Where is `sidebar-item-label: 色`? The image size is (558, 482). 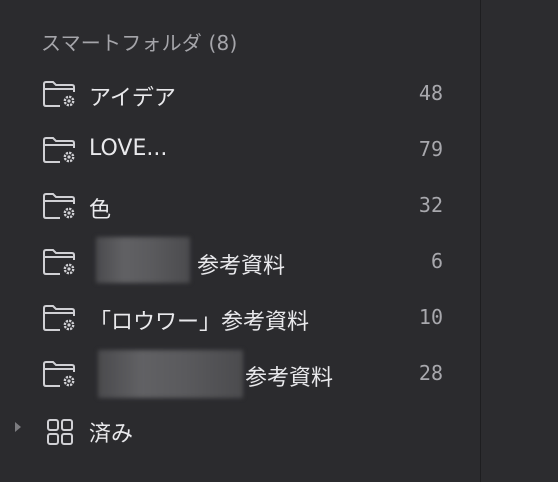
sidebar-item-label: 色 is located at coordinates (100, 210).